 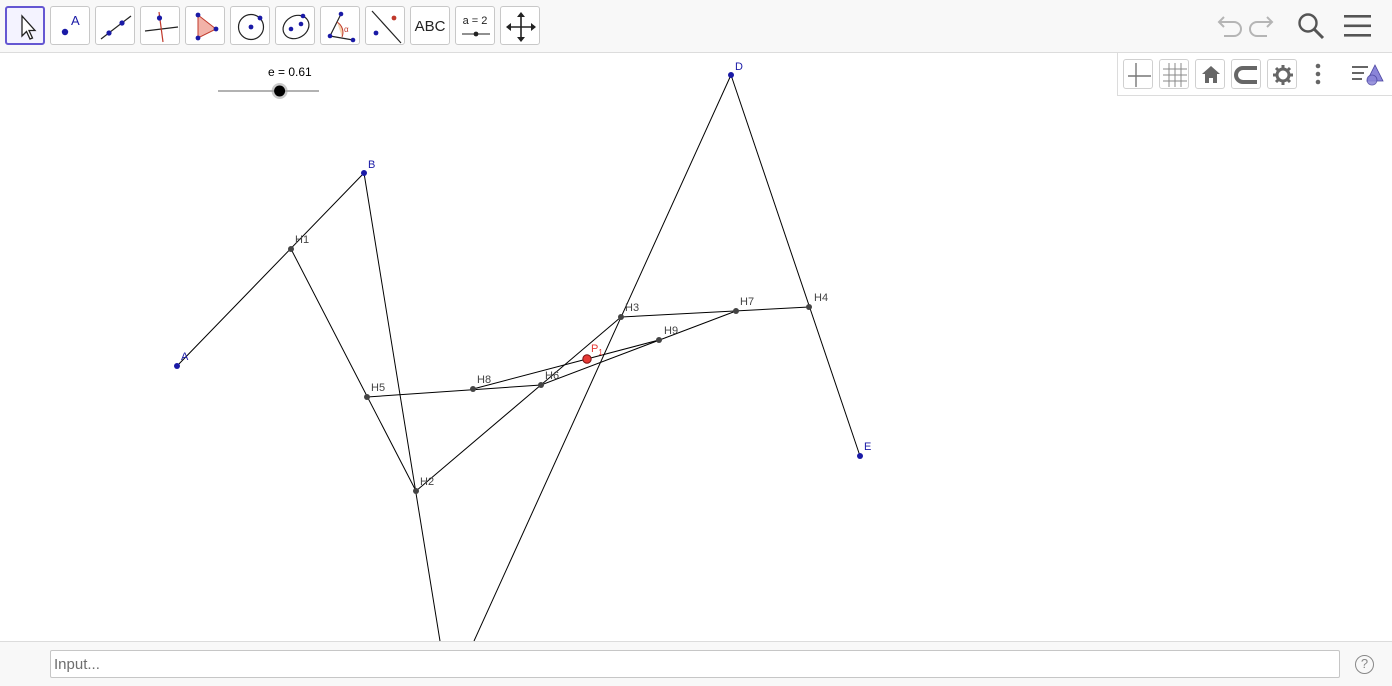 I want to click on more-options-button, so click(x=1318, y=74).